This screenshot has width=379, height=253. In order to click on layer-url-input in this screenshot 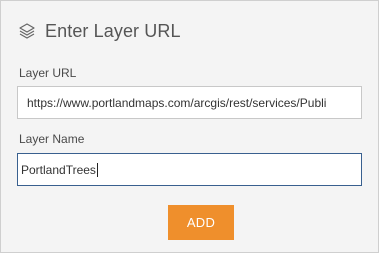, I will do `click(189, 102)`.